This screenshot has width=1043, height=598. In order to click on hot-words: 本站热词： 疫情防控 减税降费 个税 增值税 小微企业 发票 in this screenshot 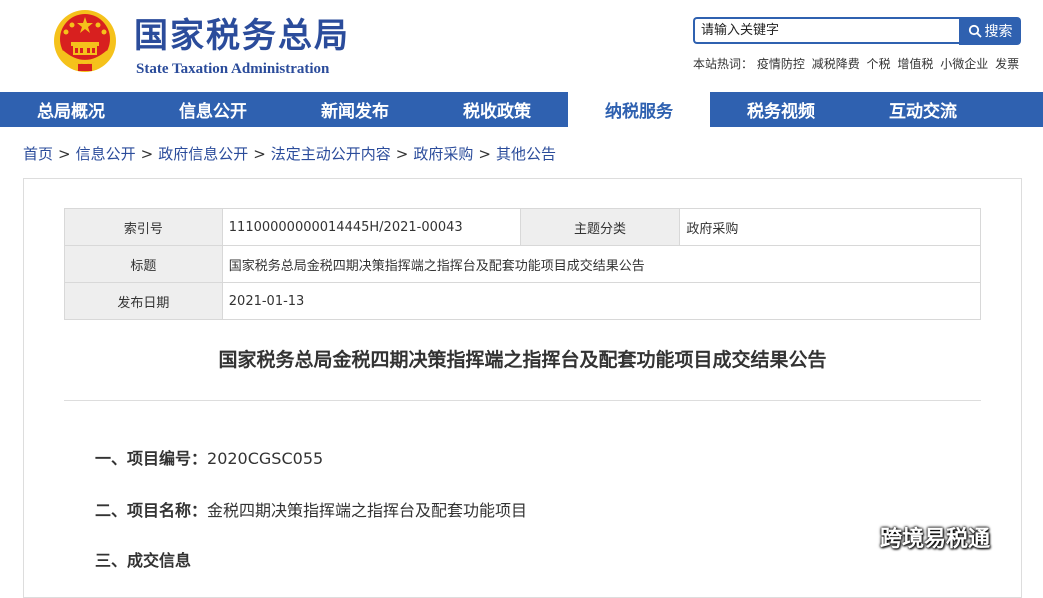, I will do `click(857, 63)`.